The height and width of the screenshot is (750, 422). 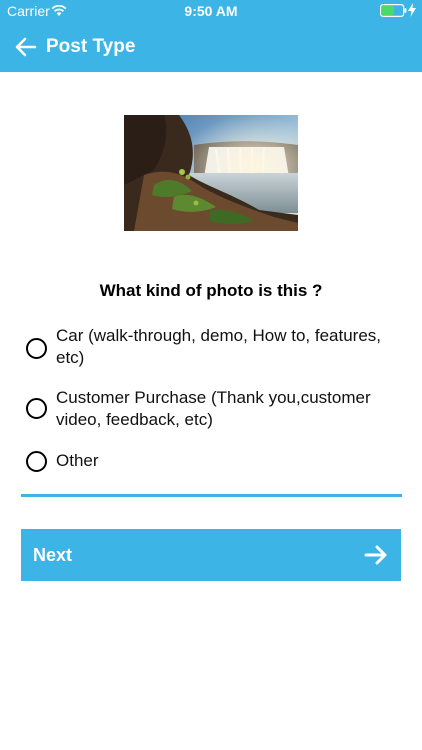 I want to click on charging-bolt-icon, so click(x=412, y=10).